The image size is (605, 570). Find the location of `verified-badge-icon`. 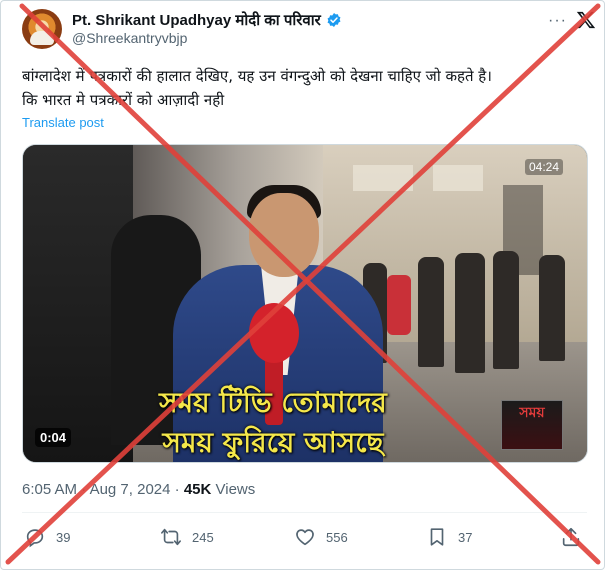

verified-badge-icon is located at coordinates (334, 20).